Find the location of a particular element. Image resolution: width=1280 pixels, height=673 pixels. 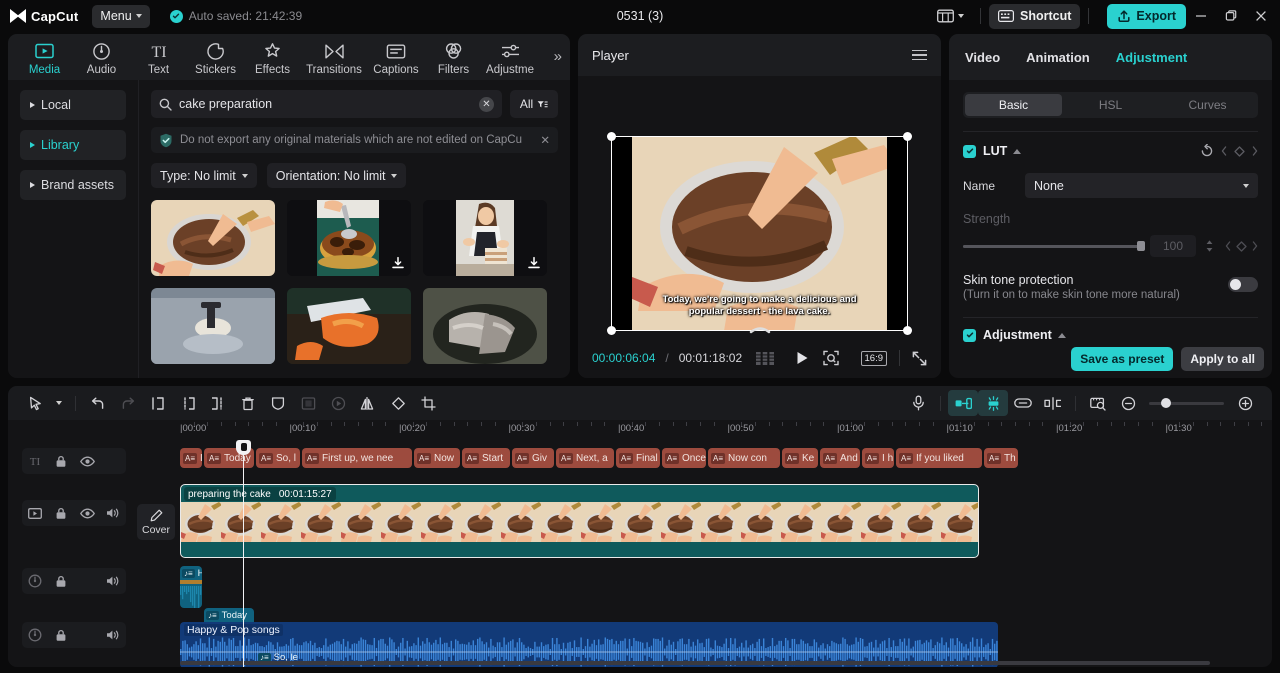

text-clip: A≡ Th is located at coordinates (1001, 458).